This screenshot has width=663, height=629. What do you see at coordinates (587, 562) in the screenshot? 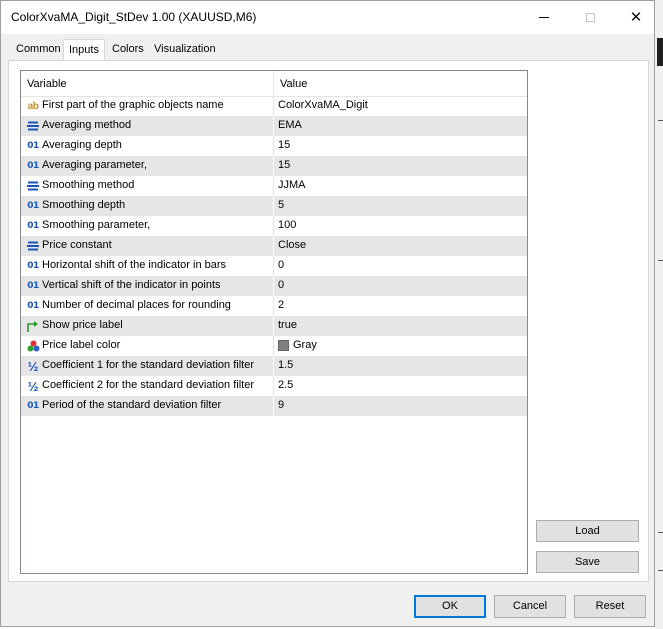
I see `save-button: Save` at bounding box center [587, 562].